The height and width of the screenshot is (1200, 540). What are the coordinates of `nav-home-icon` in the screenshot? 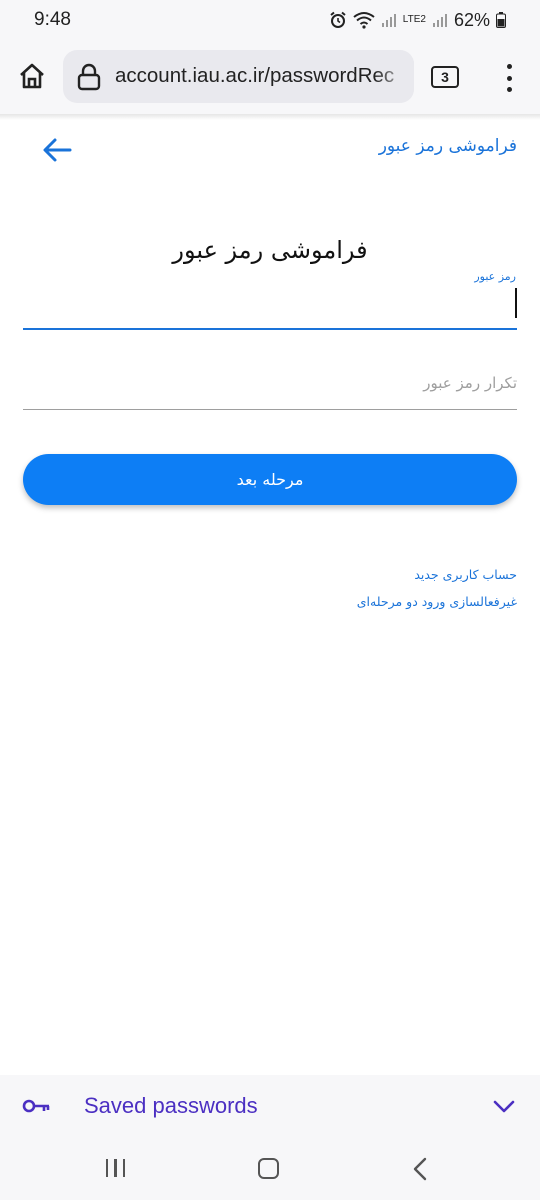 It's located at (268, 1168).